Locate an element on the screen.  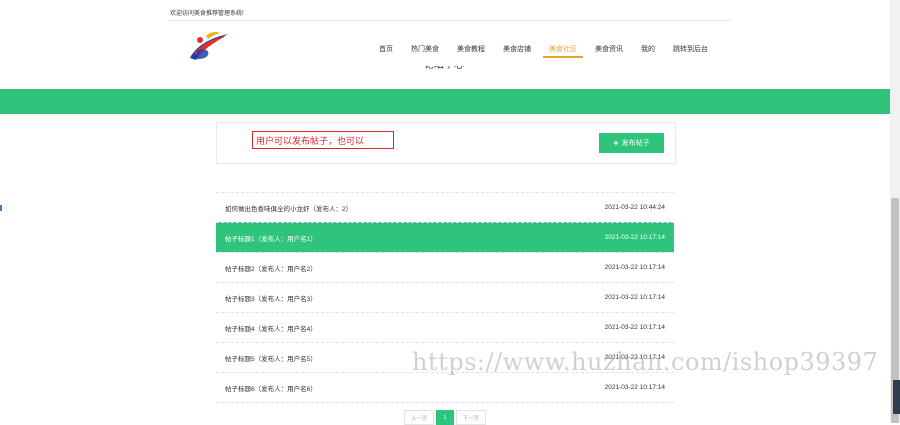
nav-item-food-shops: 美食店铺 is located at coordinates (517, 52).